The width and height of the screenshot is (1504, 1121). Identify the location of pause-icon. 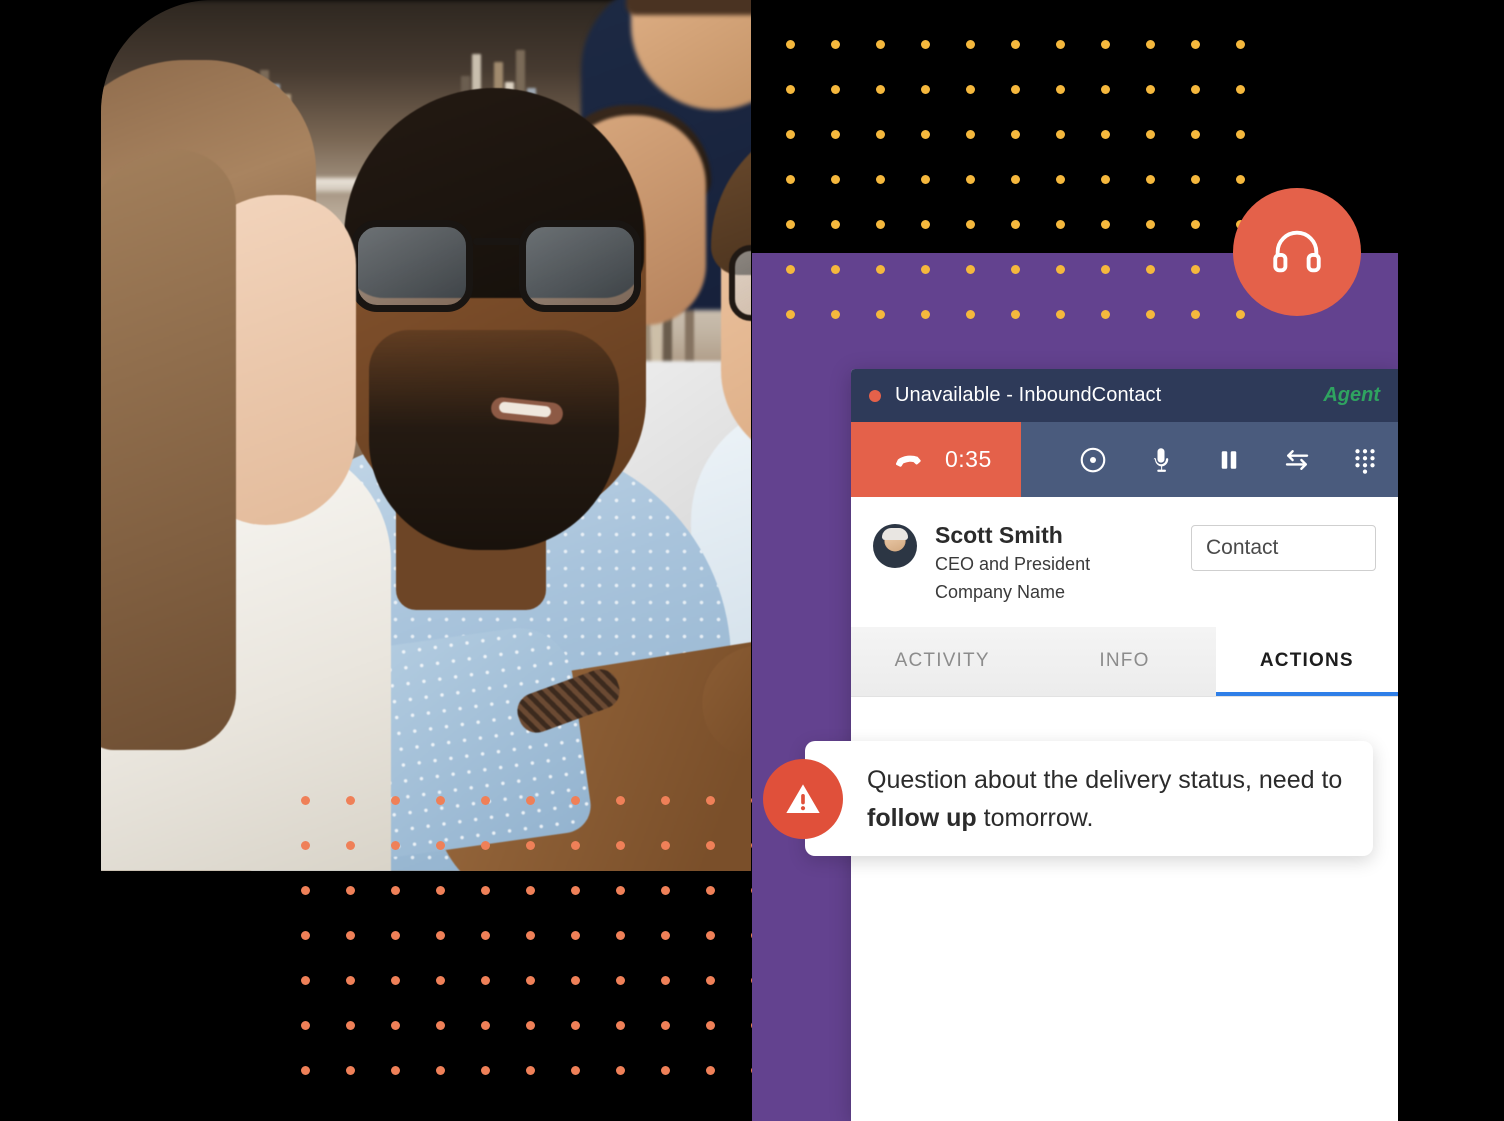
(1229, 460).